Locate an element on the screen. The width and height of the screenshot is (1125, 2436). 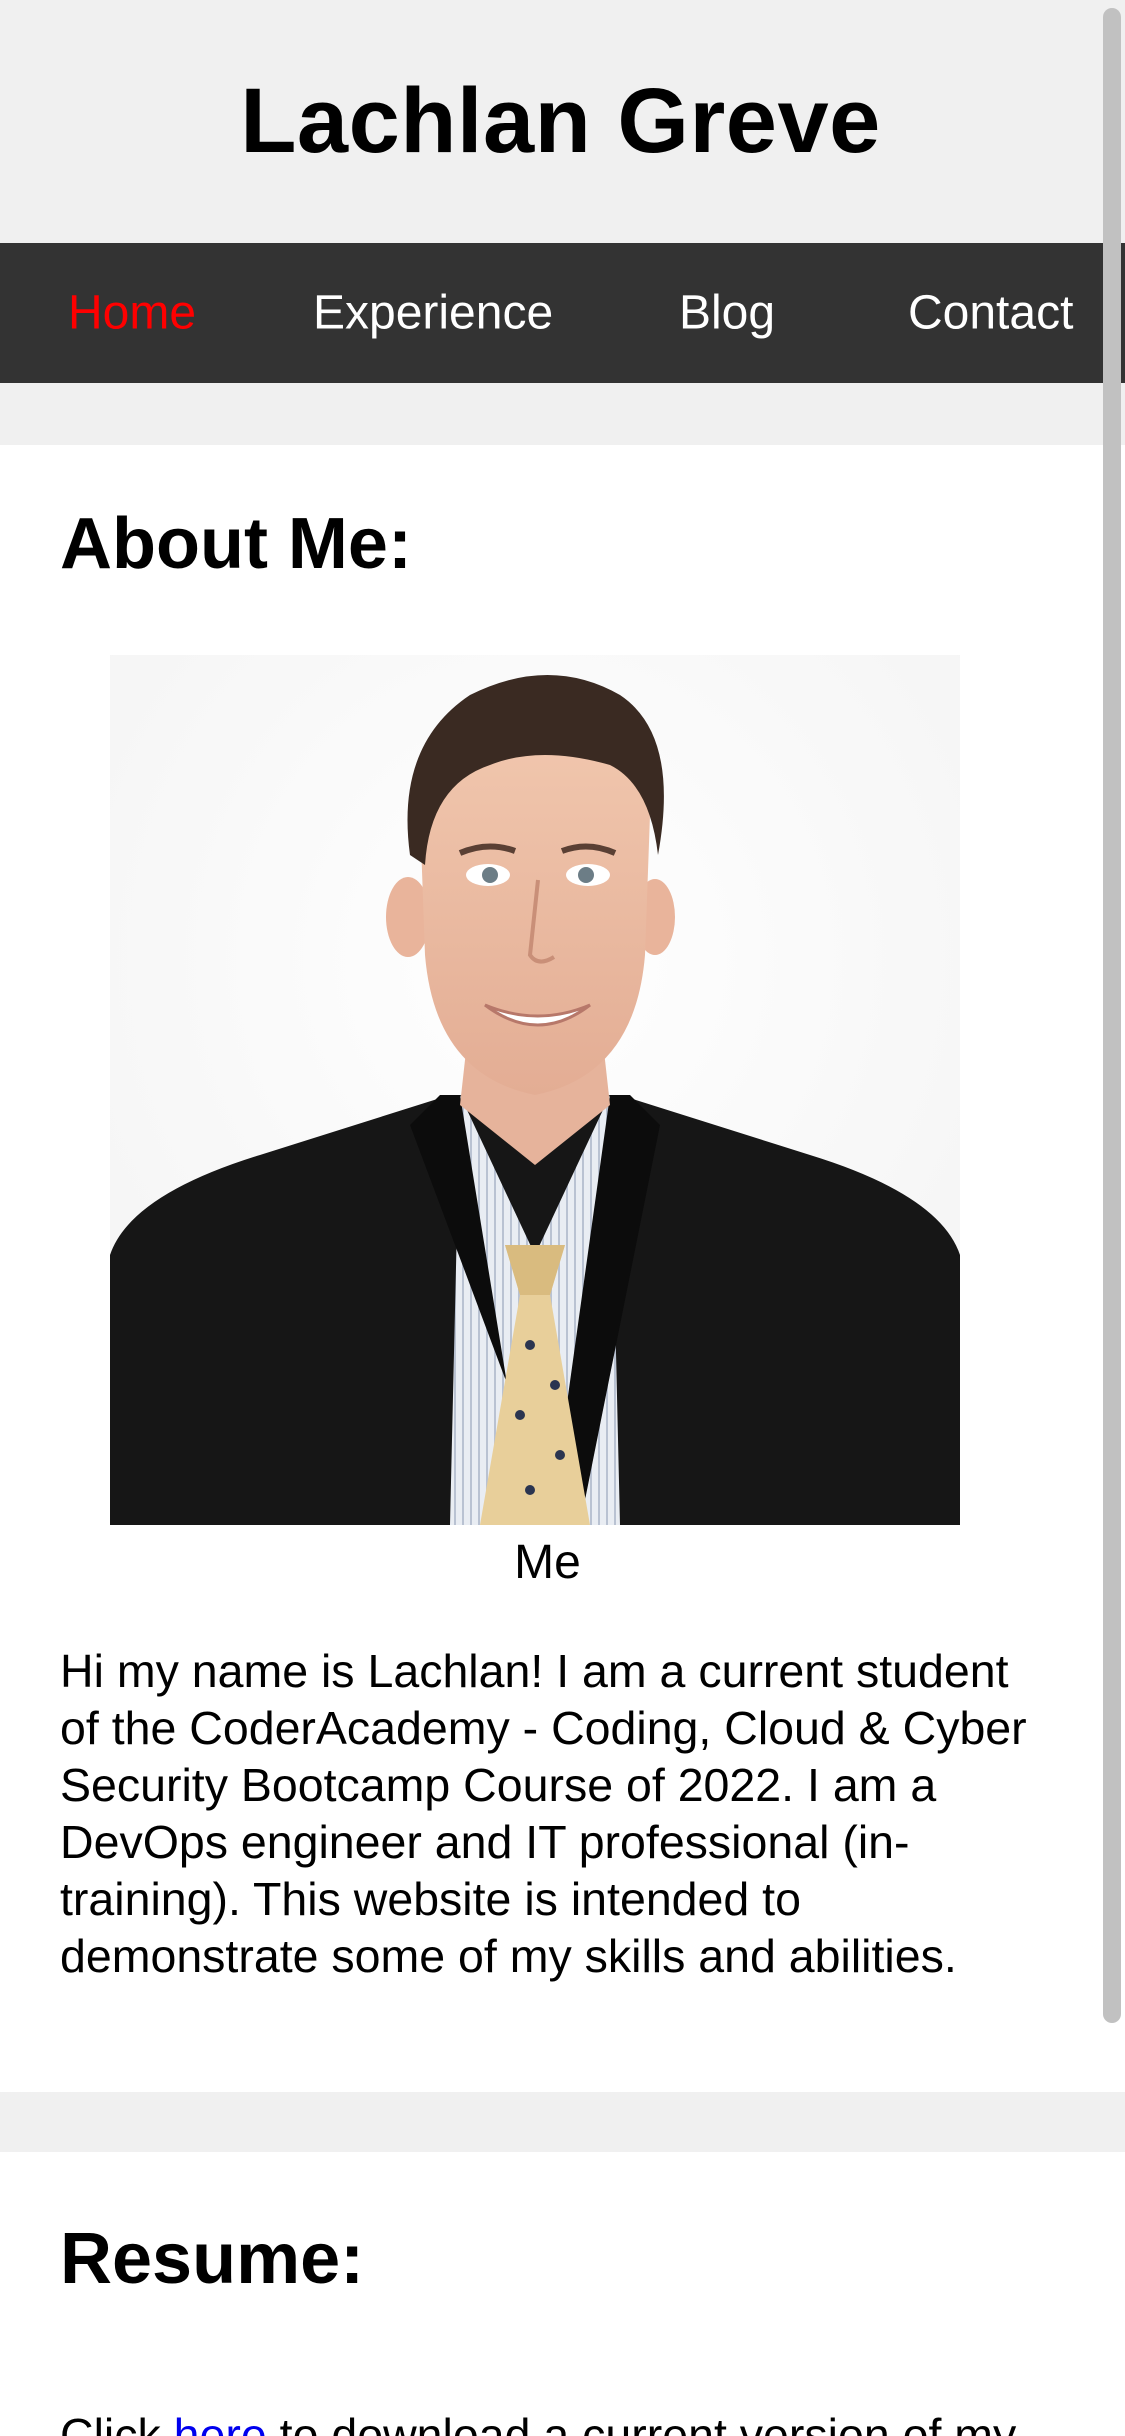
nav-item-contact: Contact is located at coordinates (990, 313).